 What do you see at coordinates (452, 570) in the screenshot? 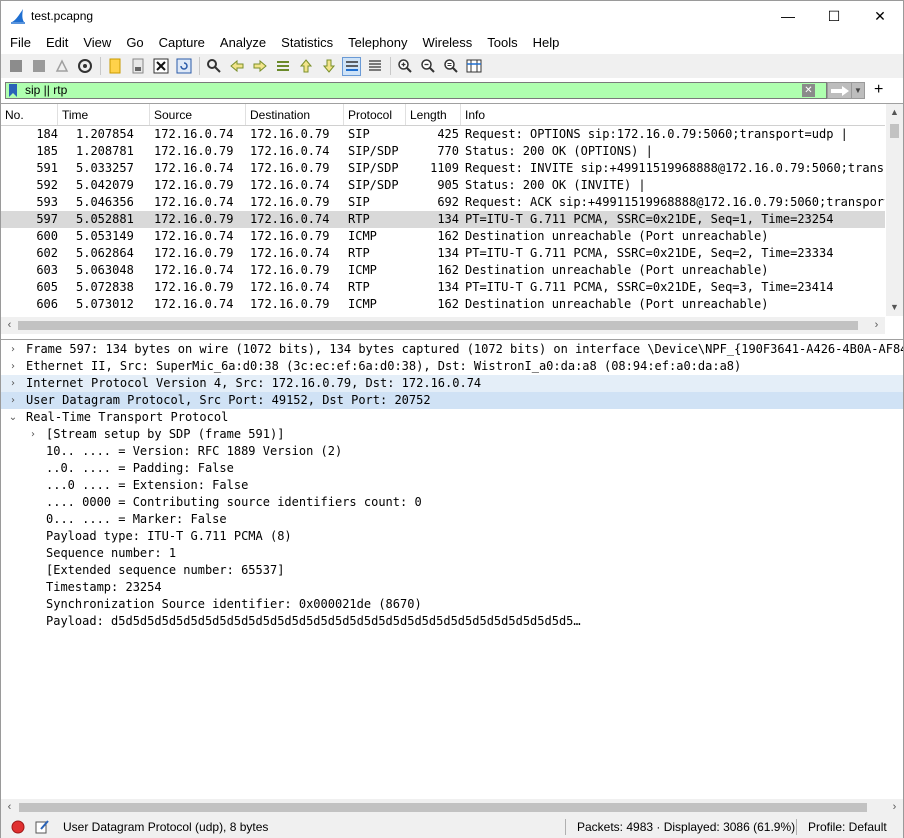
I see `detail-tree-item: [Extended sequence number: 65537]` at bounding box center [452, 570].